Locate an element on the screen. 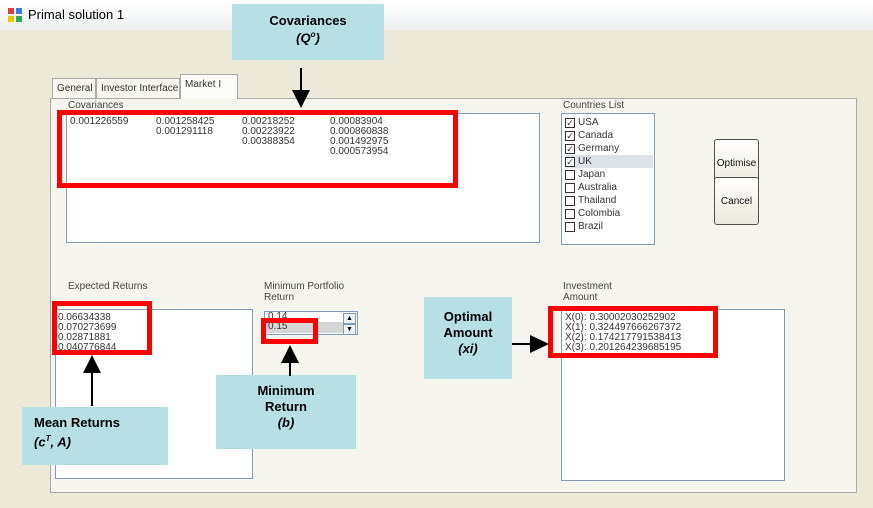 Image resolution: width=873 pixels, height=508 pixels. countries-label: Countries List is located at coordinates (594, 105).